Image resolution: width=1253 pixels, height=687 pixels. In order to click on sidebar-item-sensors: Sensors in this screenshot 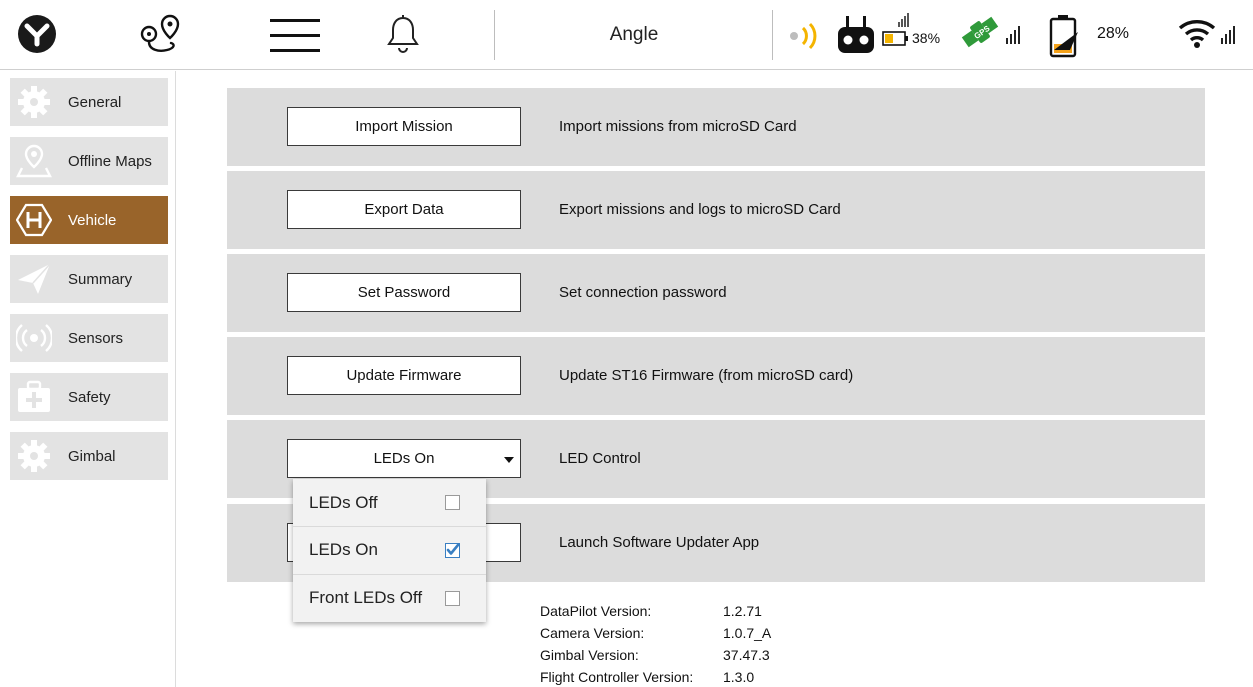, I will do `click(89, 338)`.